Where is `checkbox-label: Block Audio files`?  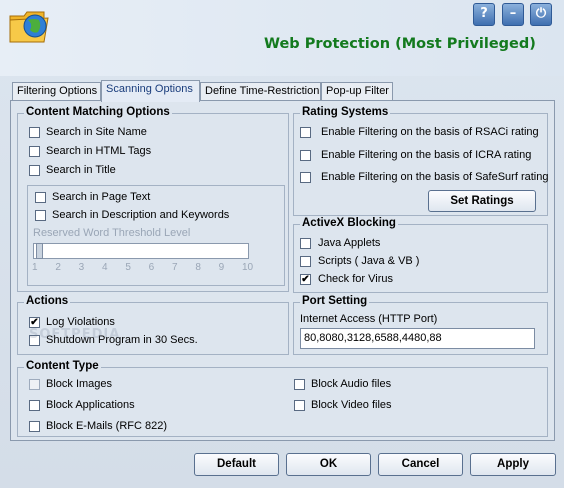
checkbox-label: Block Audio files is located at coordinates (351, 384).